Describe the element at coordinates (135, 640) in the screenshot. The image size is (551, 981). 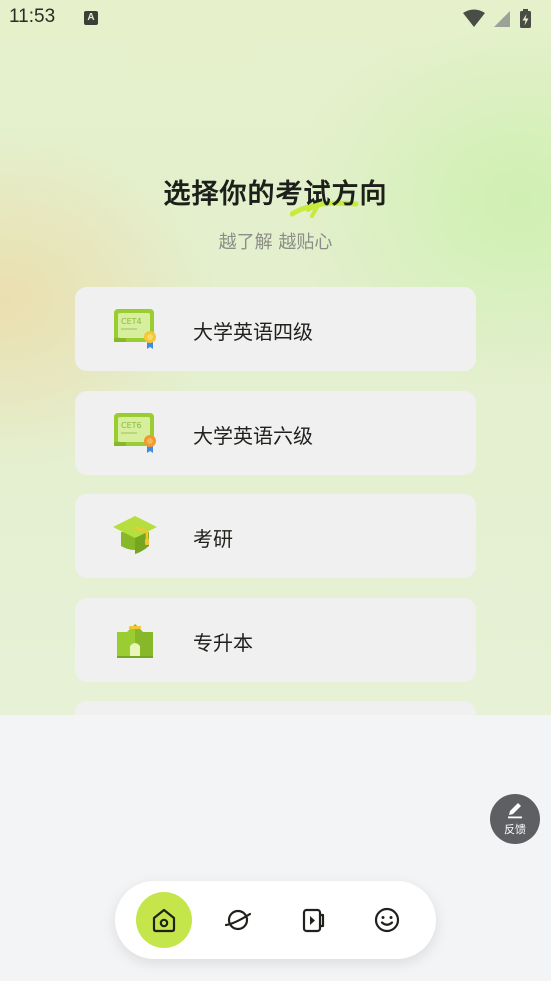
I see `school-building-icon` at that location.